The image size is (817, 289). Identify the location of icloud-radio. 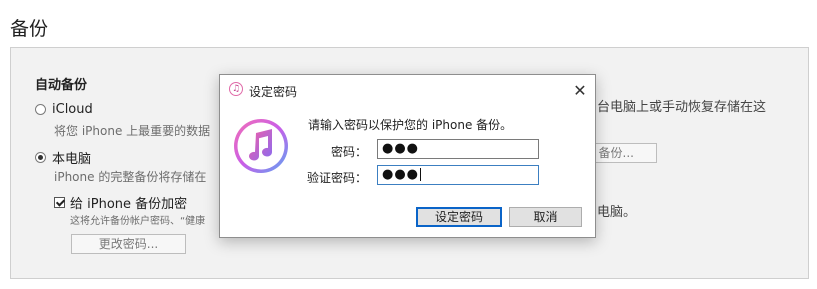
(40, 109).